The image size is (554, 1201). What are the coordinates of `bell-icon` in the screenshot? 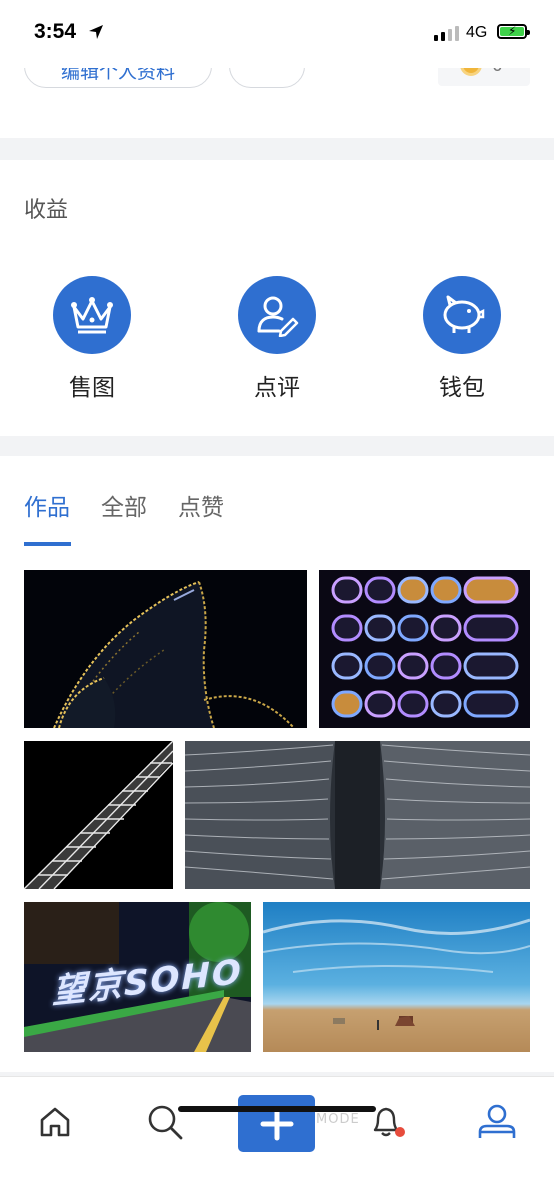 It's located at (387, 1122).